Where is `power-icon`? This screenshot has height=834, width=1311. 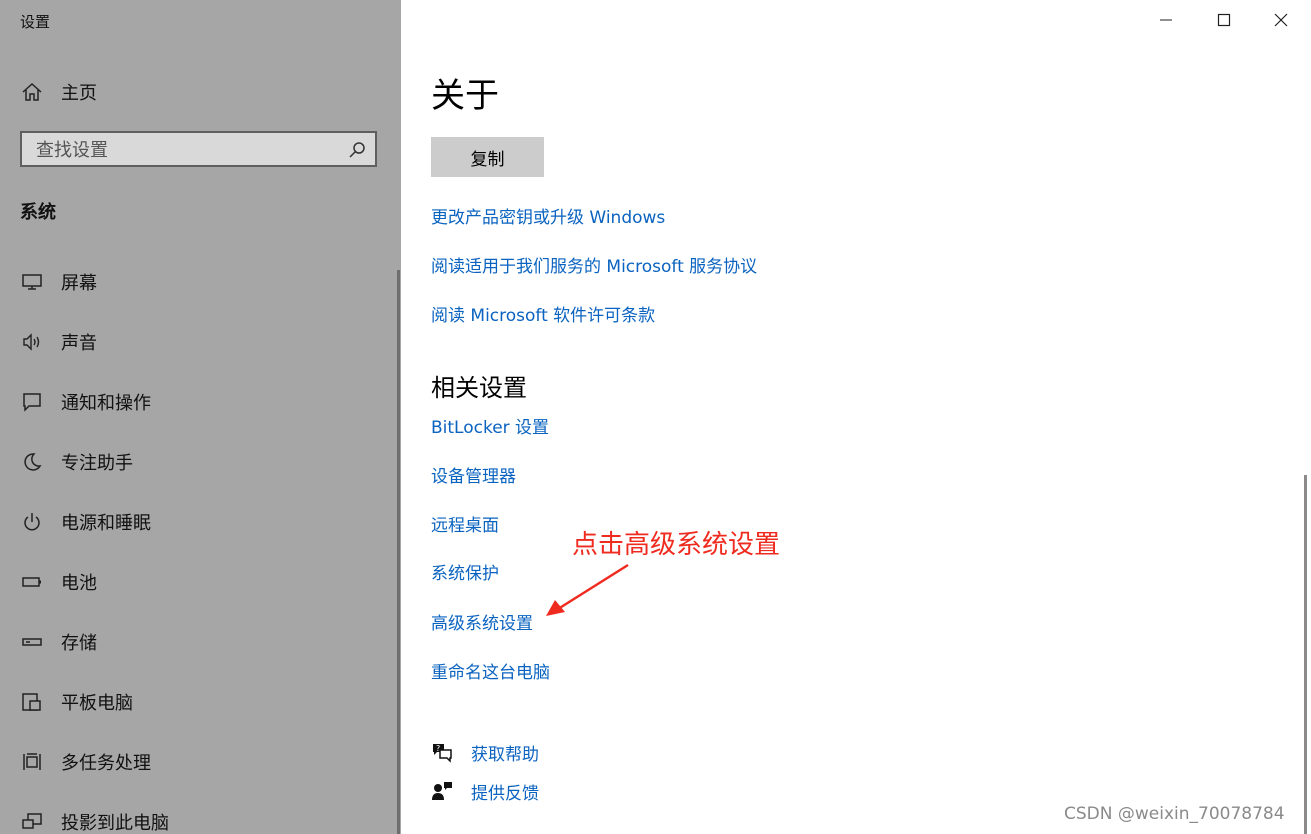
power-icon is located at coordinates (32, 522).